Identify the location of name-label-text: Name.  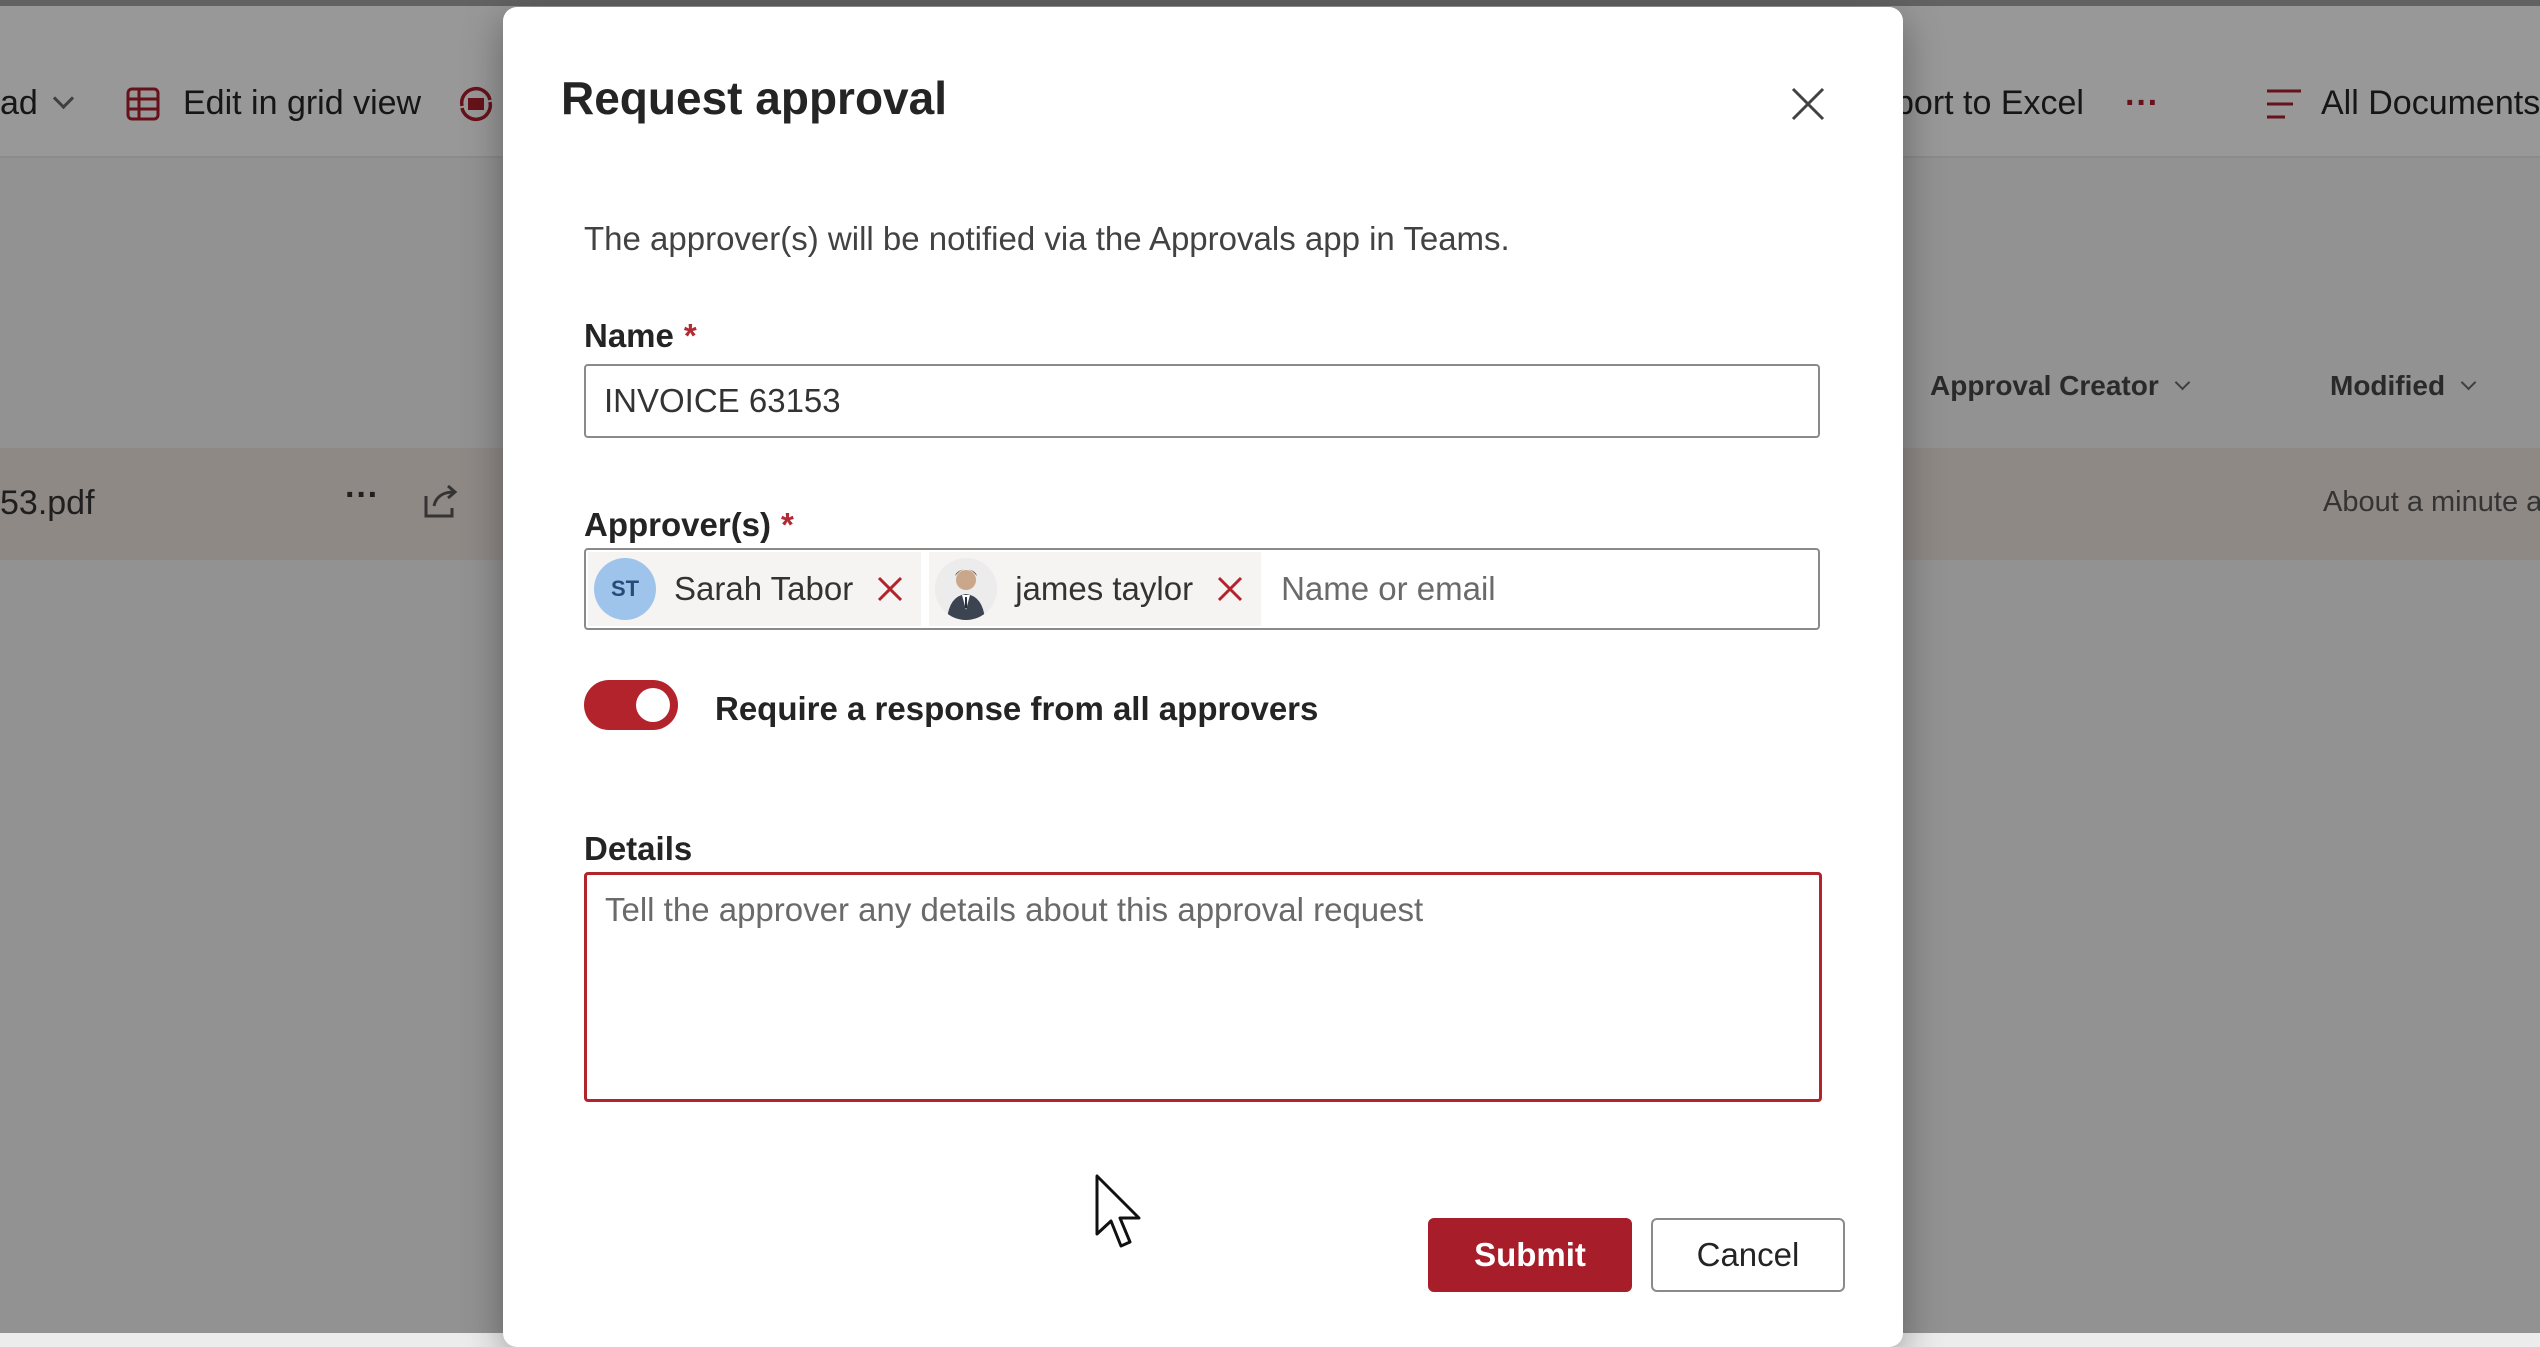
(629, 335).